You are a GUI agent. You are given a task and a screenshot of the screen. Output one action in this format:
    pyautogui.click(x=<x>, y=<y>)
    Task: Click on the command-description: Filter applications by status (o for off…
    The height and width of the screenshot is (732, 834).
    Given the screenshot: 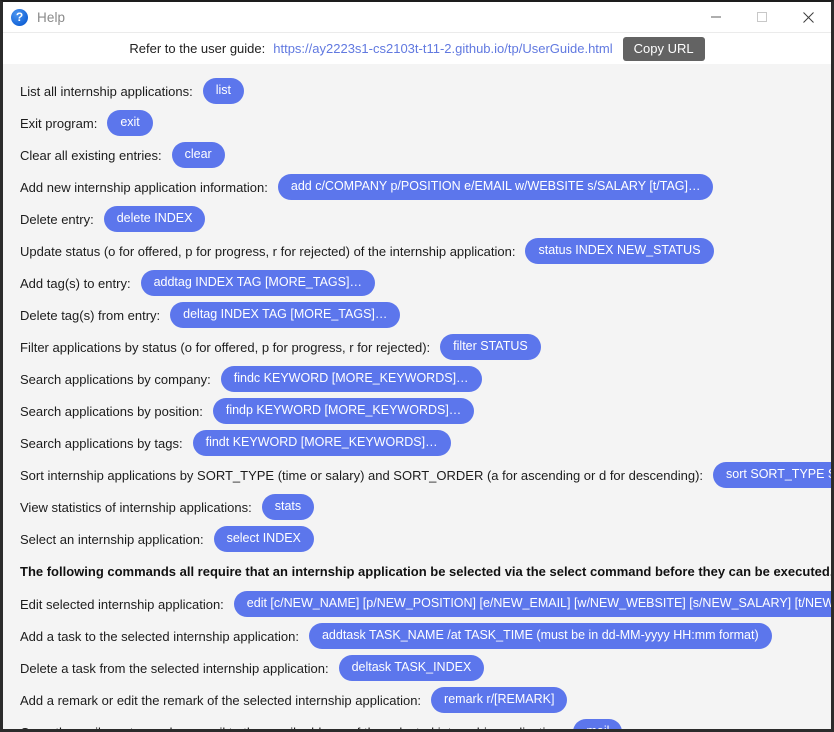 What is the action you would take?
    pyautogui.click(x=225, y=347)
    